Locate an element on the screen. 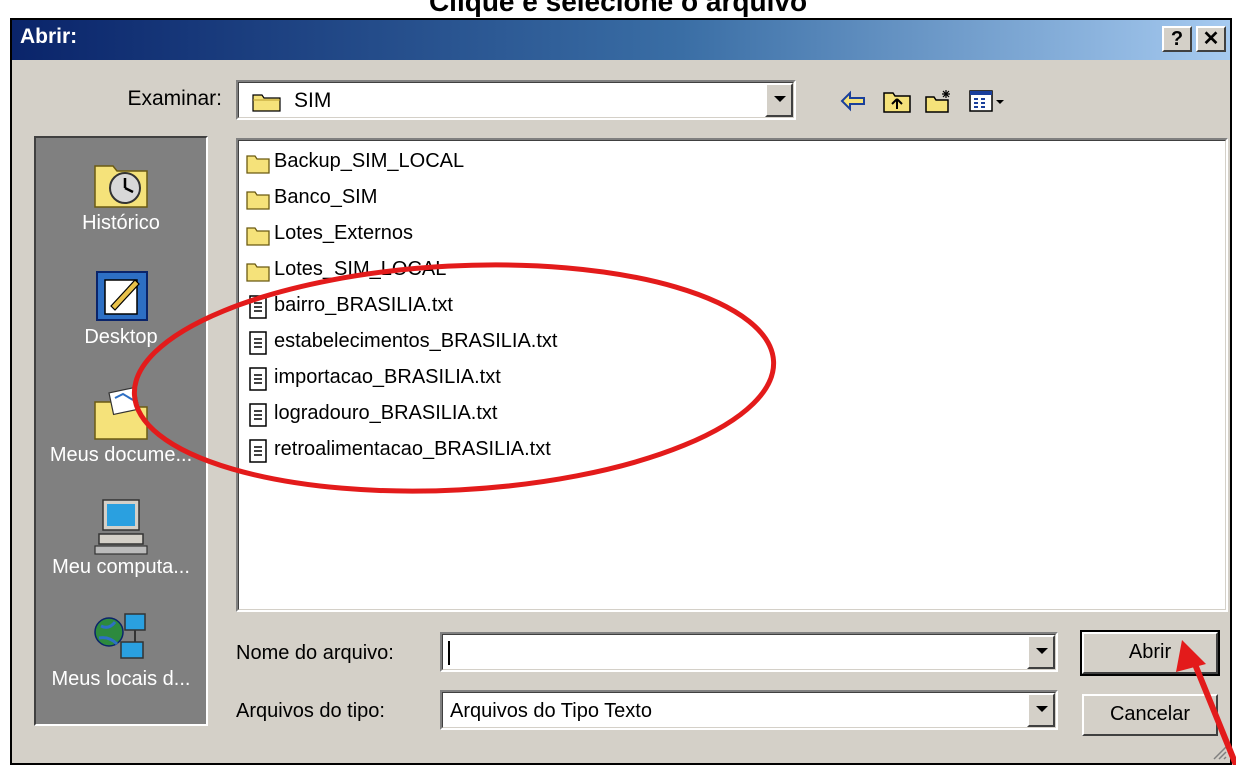 The image size is (1236, 765). pointer-arrowhead is located at coordinates (1191, 656).